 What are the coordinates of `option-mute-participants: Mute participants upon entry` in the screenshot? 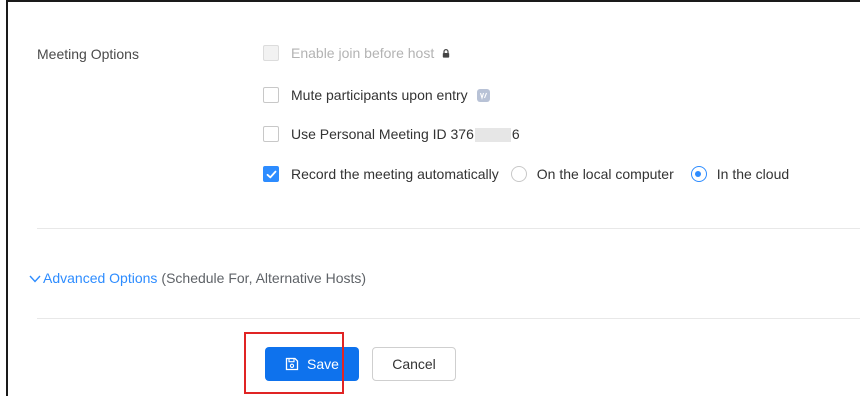 It's located at (376, 95).